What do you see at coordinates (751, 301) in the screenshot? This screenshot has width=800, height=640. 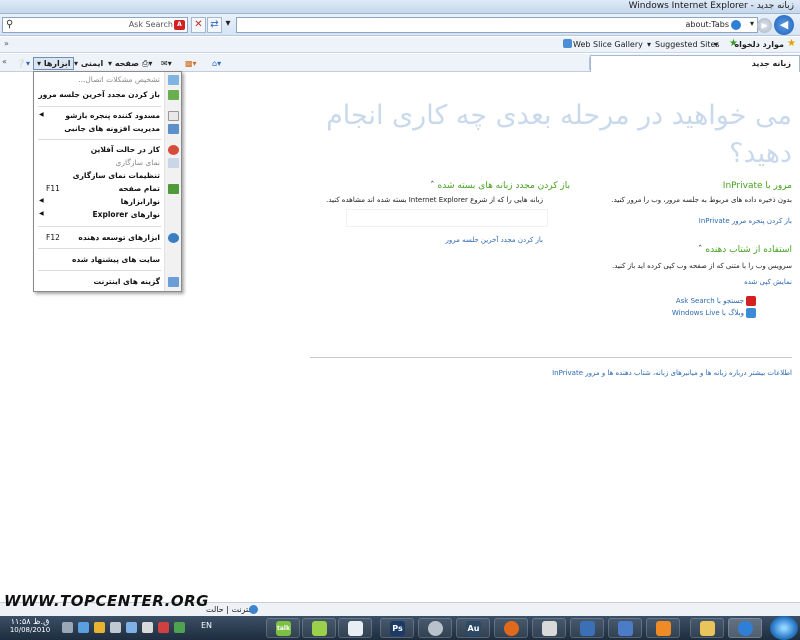 I see `ask-search-icon` at bounding box center [751, 301].